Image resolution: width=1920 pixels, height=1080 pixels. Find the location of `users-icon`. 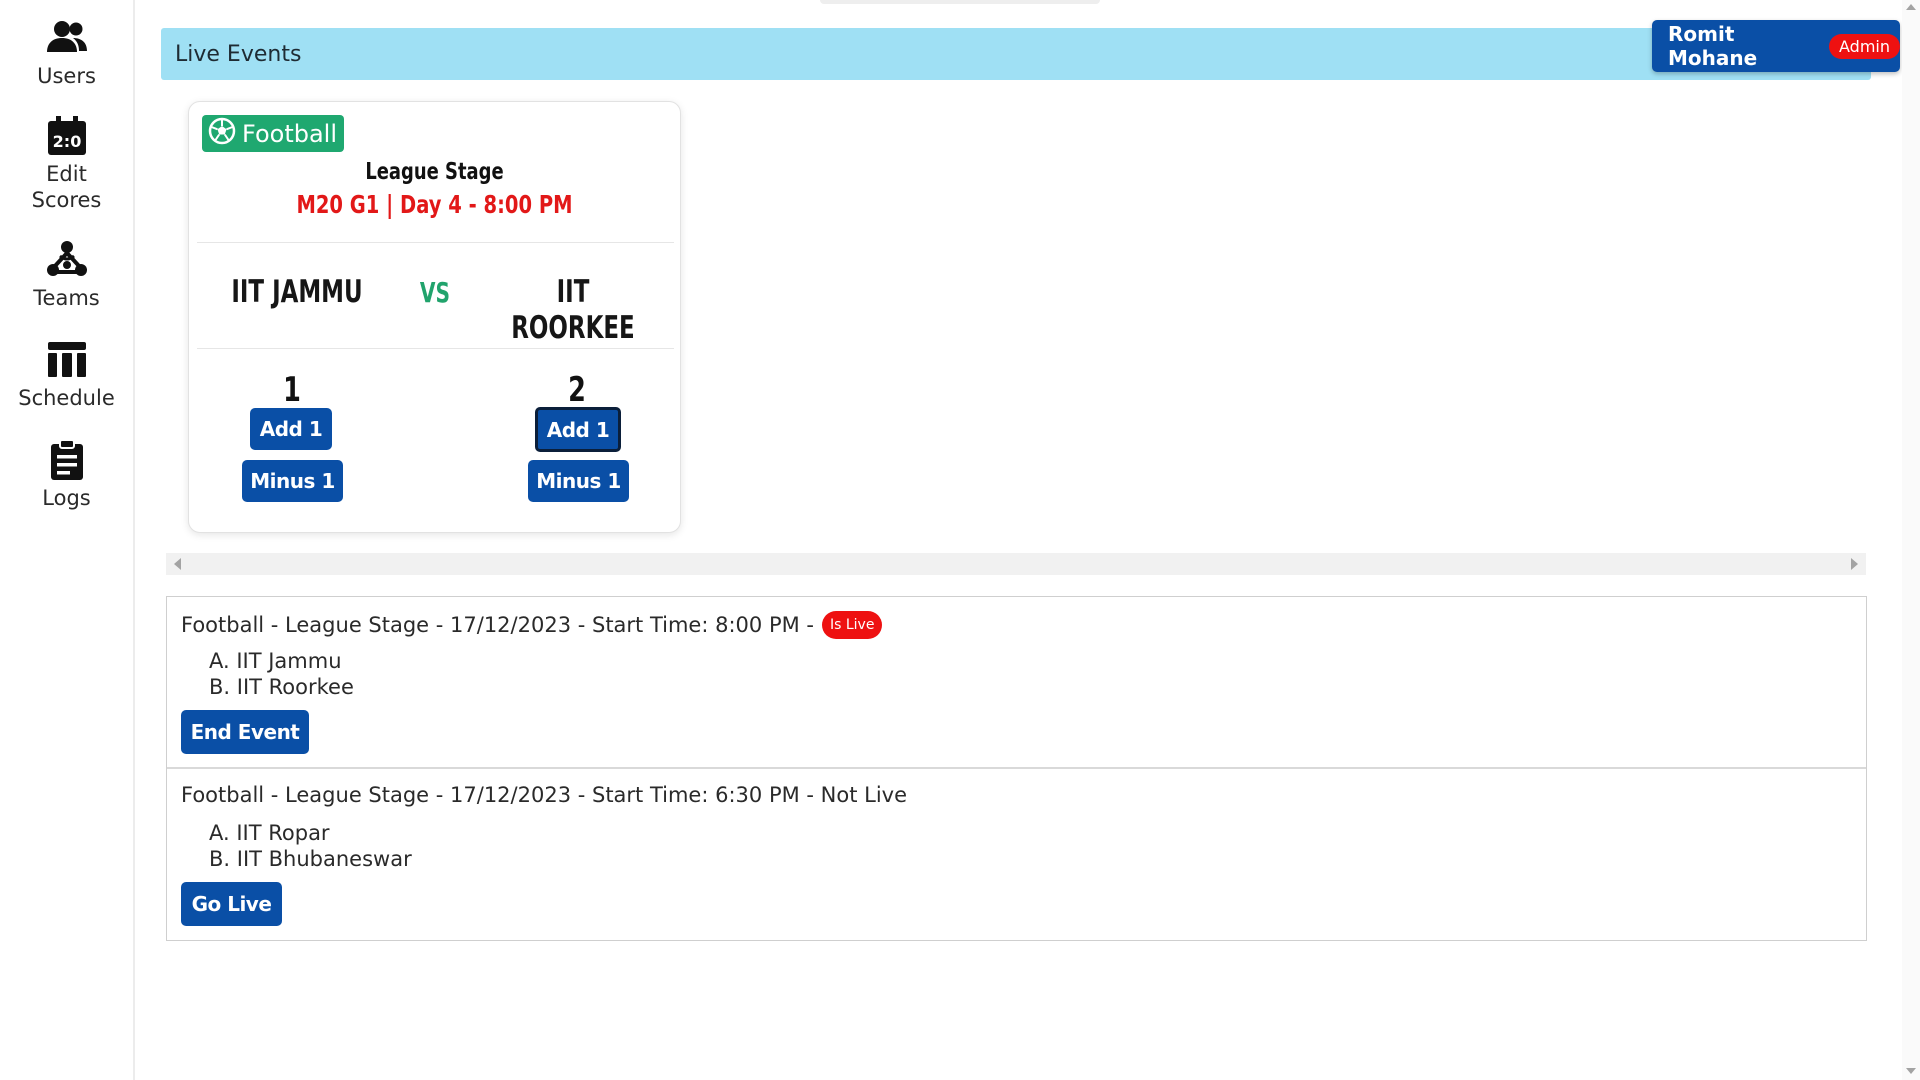

users-icon is located at coordinates (67, 38).